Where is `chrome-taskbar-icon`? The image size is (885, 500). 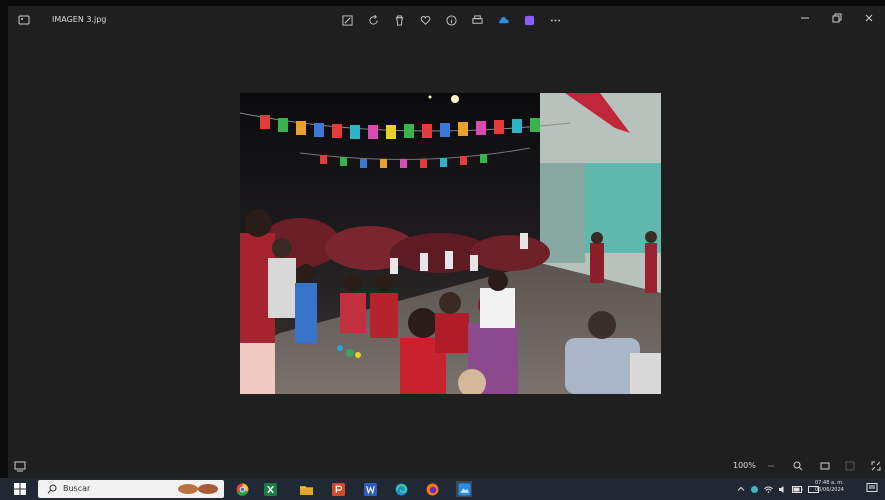
chrome-taskbar-icon is located at coordinates (242, 489).